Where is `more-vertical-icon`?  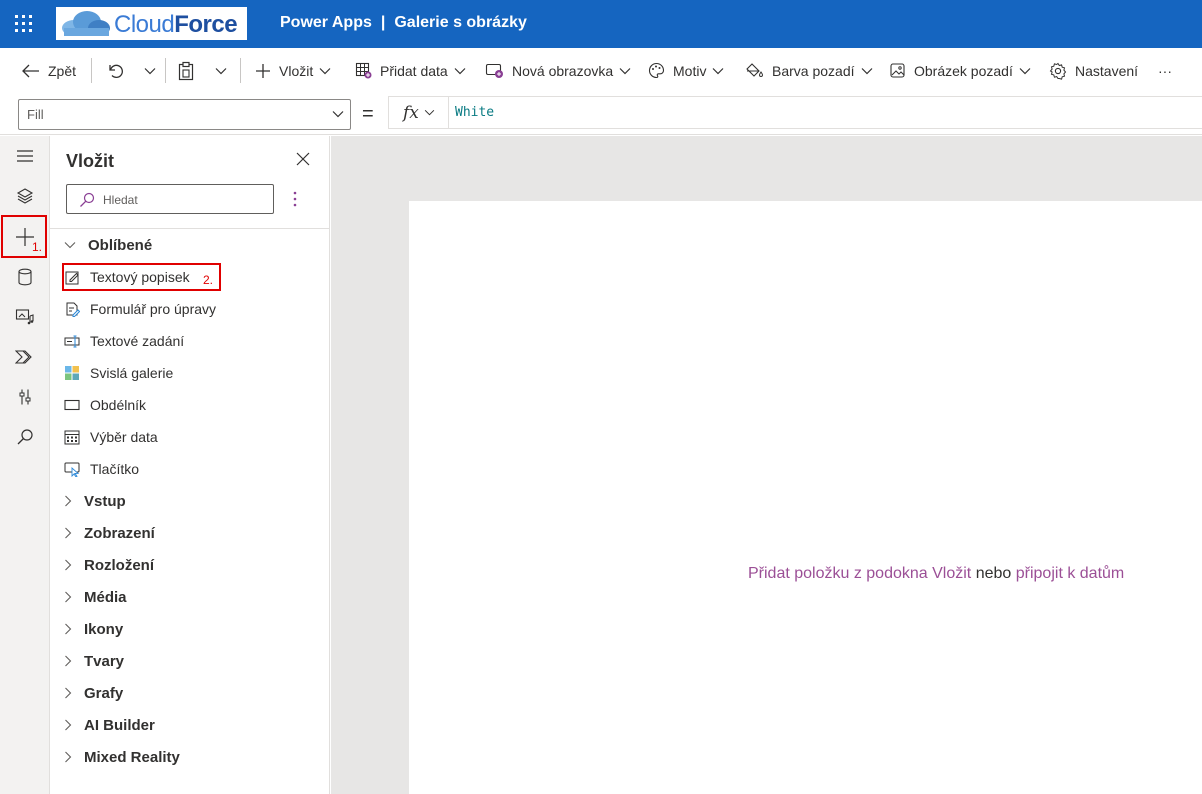 more-vertical-icon is located at coordinates (295, 199).